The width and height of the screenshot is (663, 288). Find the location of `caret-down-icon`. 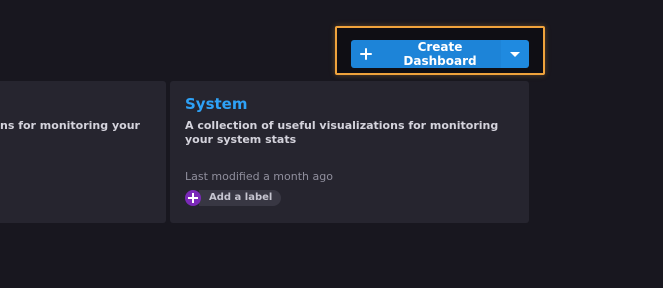

caret-down-icon is located at coordinates (515, 54).